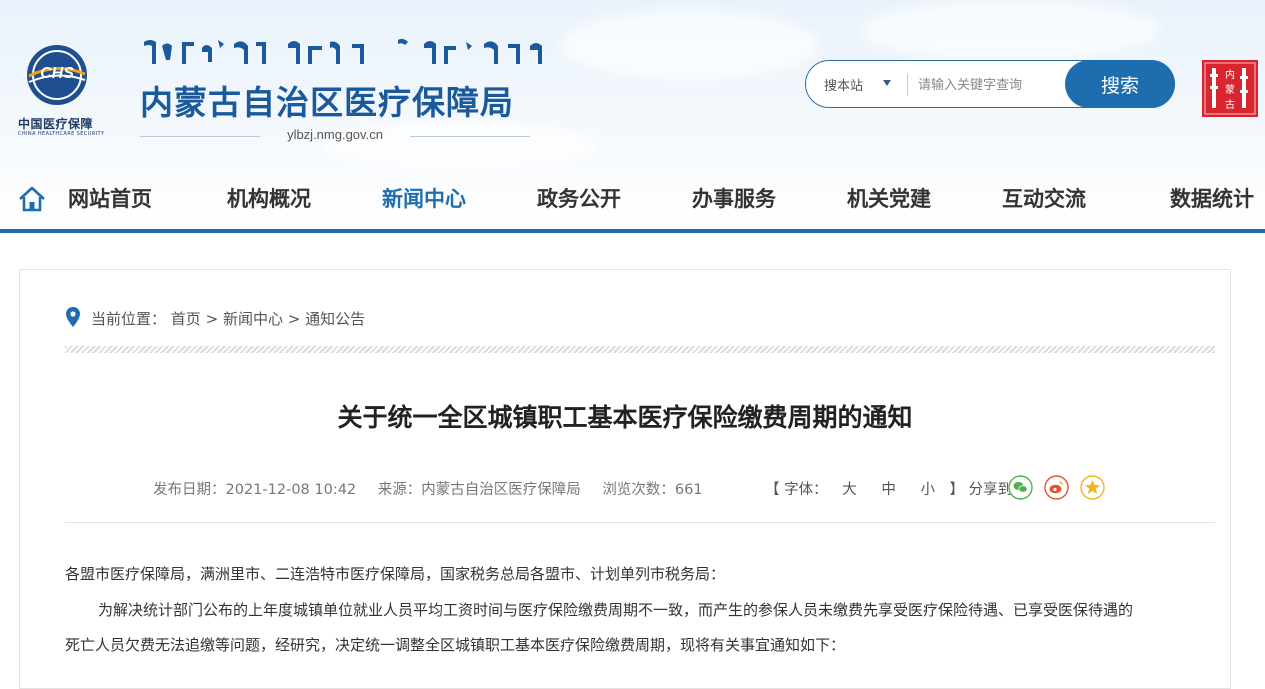  I want to click on logo-subtext: CHINA HEALTHCARE SECURITY, so click(61, 134).